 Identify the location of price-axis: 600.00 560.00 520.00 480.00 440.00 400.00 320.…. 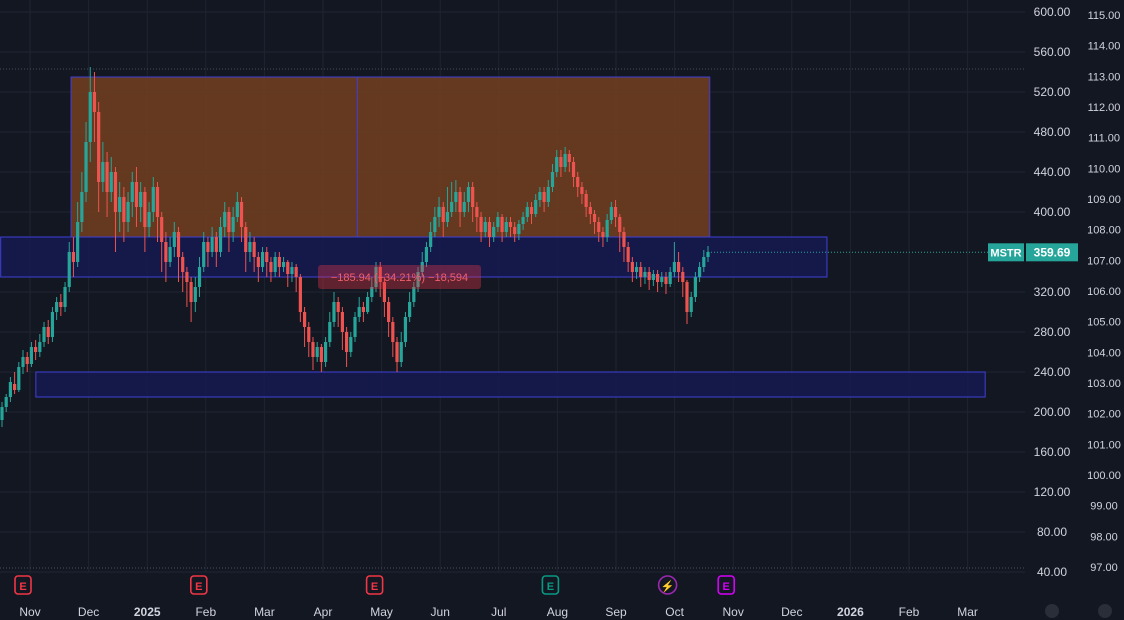
(1052, 292).